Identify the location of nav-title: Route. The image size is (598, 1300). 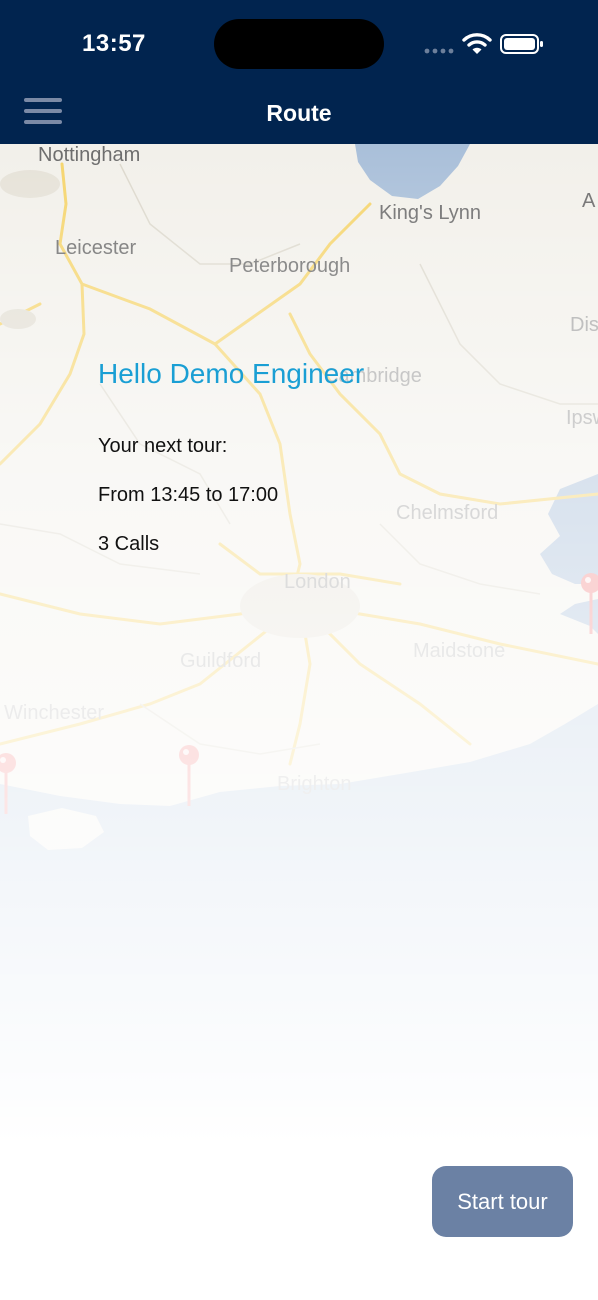
(299, 113).